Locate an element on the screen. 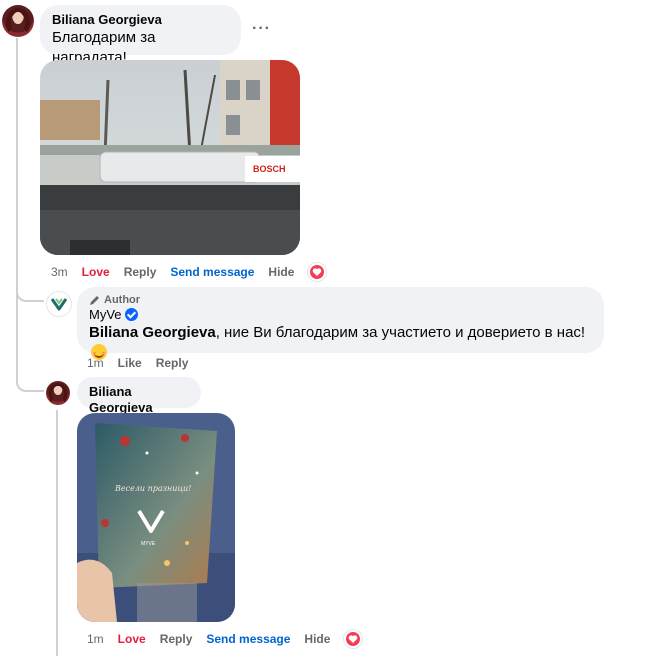 The image size is (655, 656). author-tag: Author is located at coordinates (340, 300).